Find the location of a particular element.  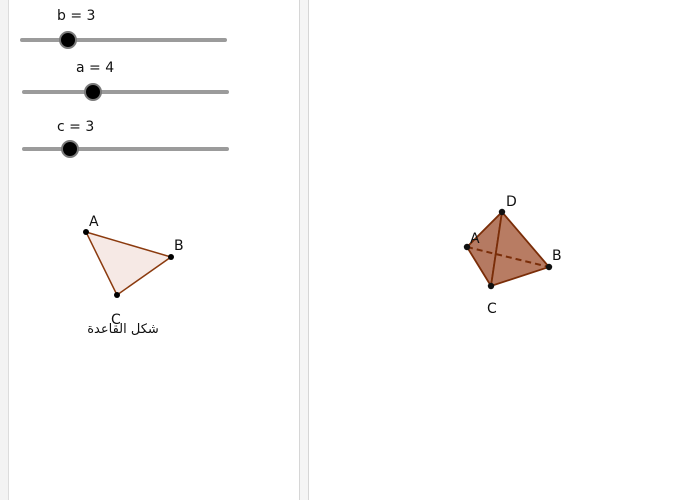

base-point-b is located at coordinates (171, 257).